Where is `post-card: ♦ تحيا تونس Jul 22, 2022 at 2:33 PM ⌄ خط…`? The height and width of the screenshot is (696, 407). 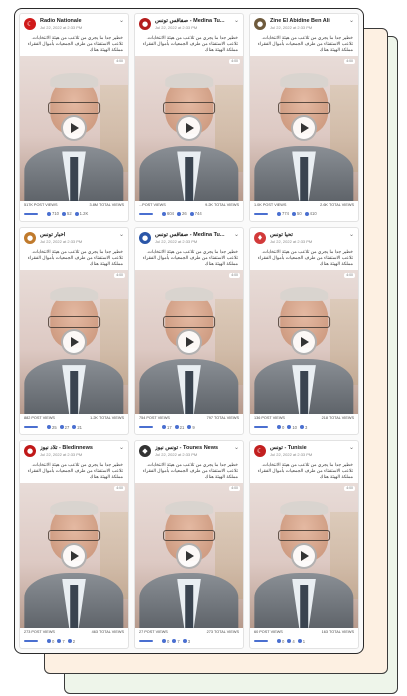 post-card: ♦ تحيا تونس Jul 22, 2022 at 2:33 PM ⌄ خط… is located at coordinates (304, 331).